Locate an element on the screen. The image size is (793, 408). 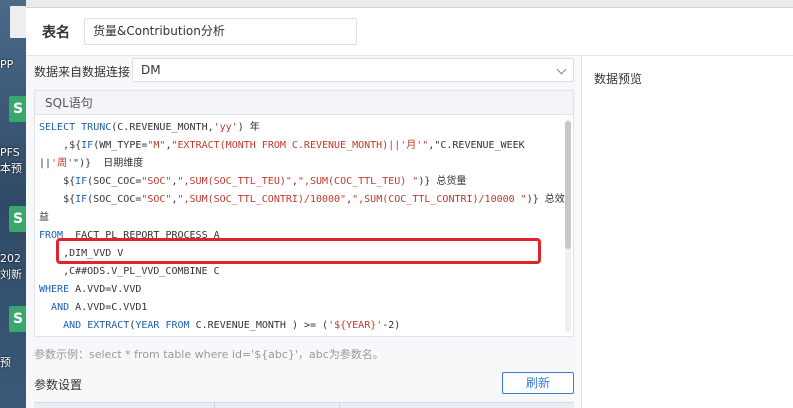
chevron-down-icon is located at coordinates (561, 69).